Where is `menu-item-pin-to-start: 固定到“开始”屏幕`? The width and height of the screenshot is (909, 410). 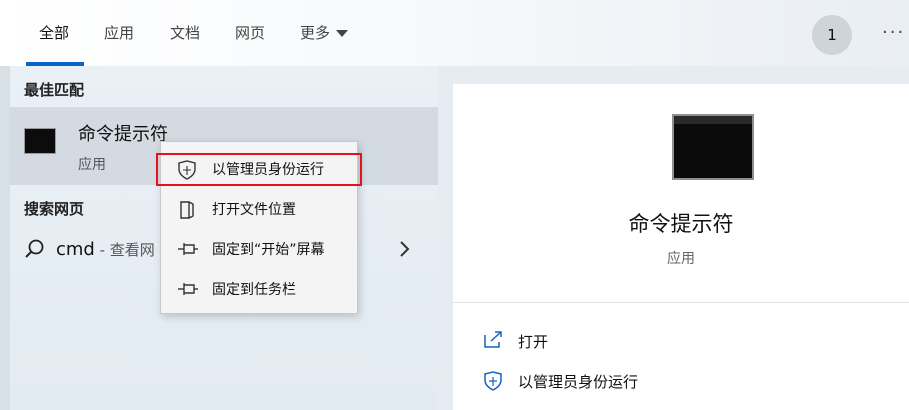 menu-item-pin-to-start: 固定到“开始”屏幕 is located at coordinates (259, 249).